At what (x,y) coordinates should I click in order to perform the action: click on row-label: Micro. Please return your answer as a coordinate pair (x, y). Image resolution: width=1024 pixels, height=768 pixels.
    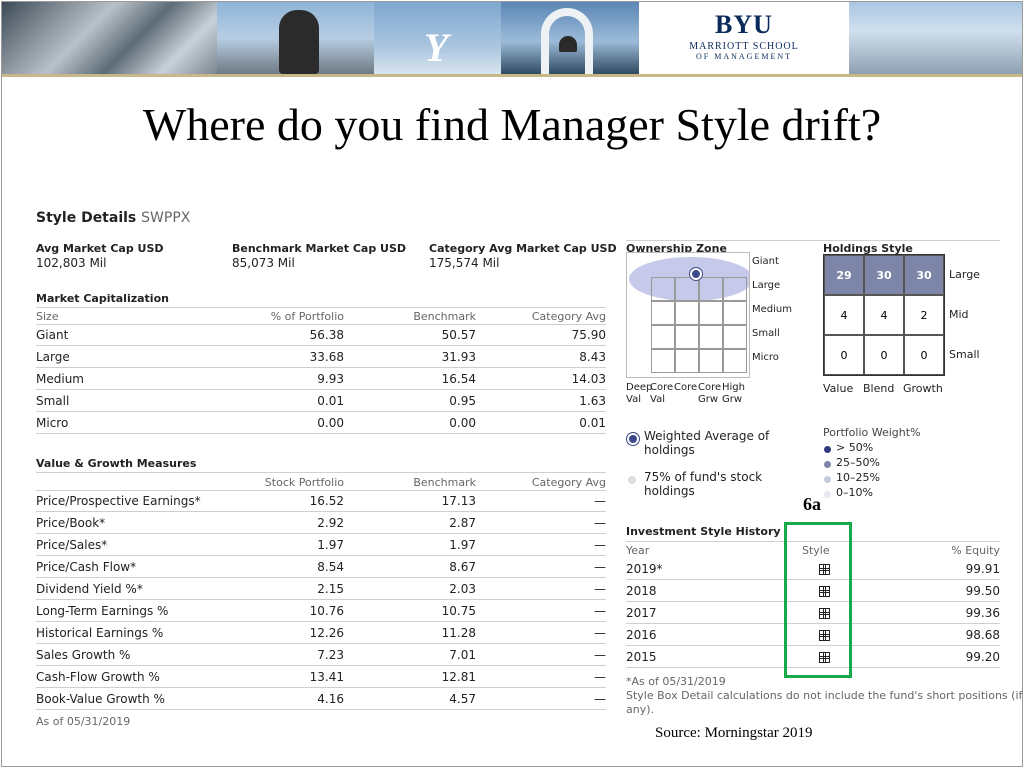
    Looking at the image, I should click on (52, 423).